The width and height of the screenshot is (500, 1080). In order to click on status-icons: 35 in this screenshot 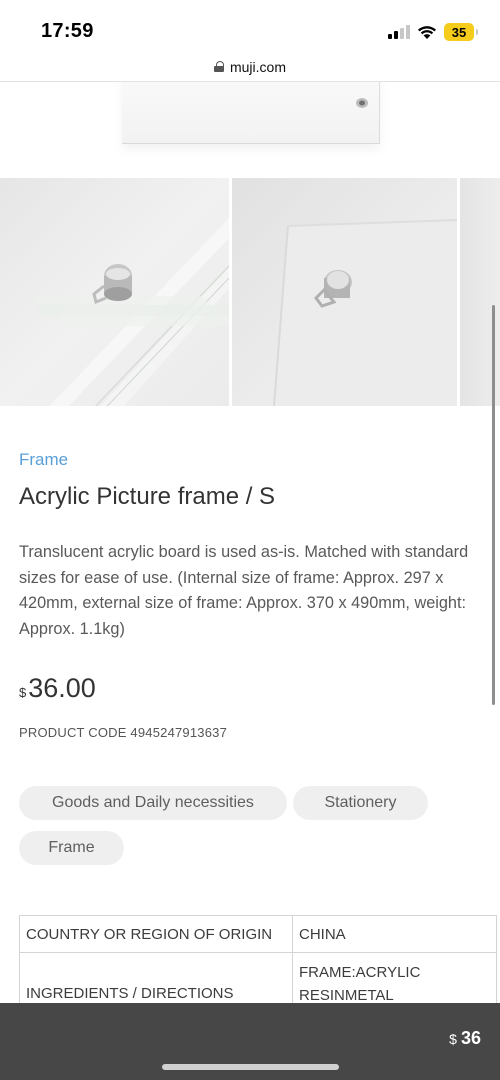, I will do `click(433, 32)`.